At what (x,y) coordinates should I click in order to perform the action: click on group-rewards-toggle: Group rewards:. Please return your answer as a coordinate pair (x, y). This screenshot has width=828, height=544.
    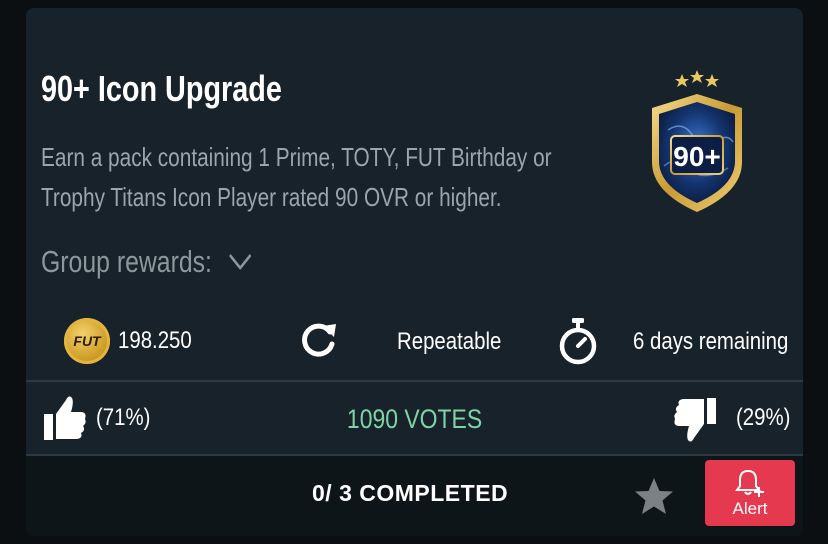
    Looking at the image, I should click on (146, 262).